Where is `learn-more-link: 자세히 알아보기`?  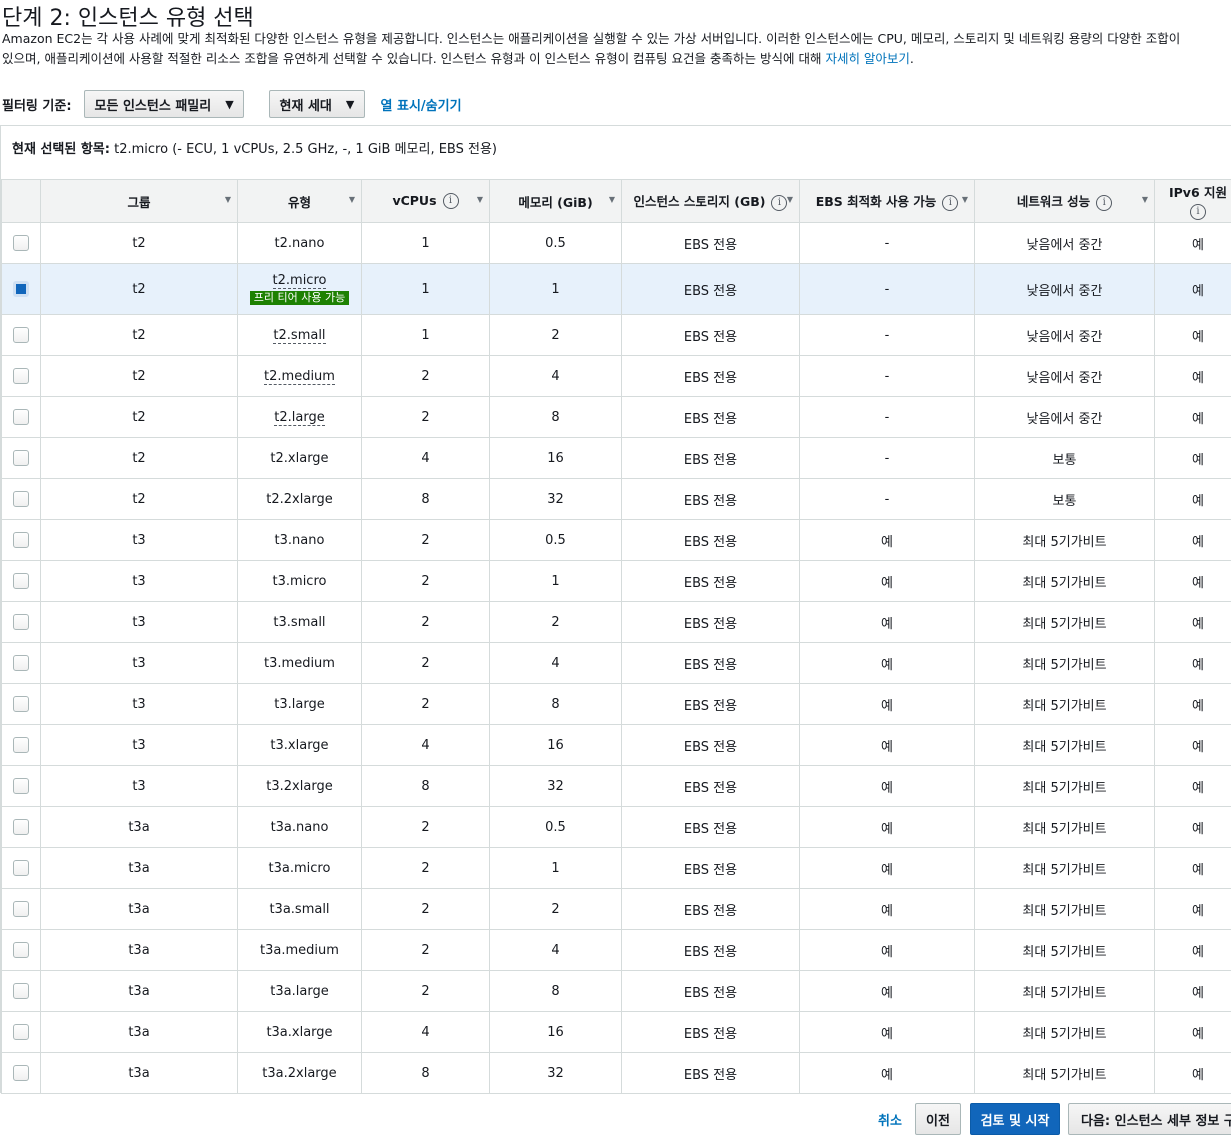 learn-more-link: 자세히 알아보기 is located at coordinates (867, 58).